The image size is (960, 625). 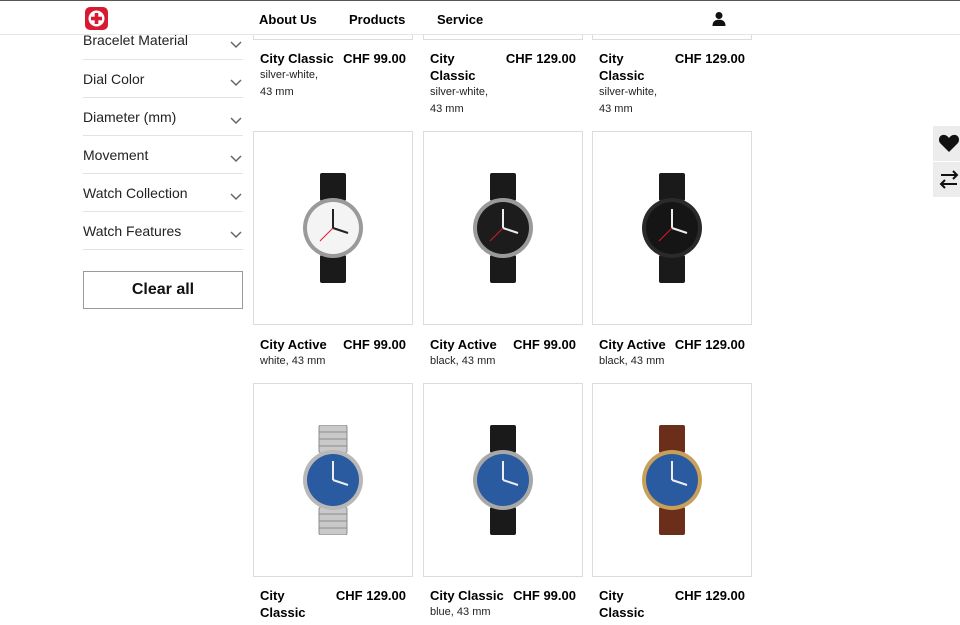 I want to click on watch-blue-dial-gold-brown-leather, so click(x=672, y=480).